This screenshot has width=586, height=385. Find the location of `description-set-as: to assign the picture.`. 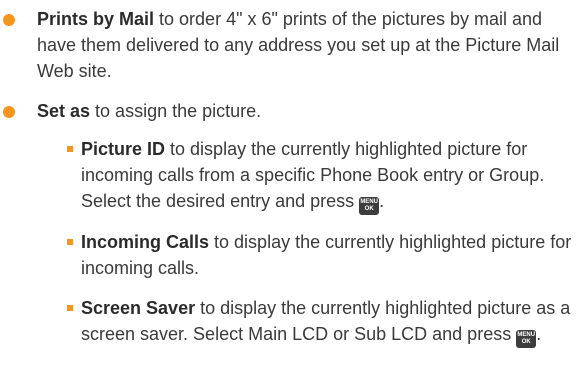

description-set-as: to assign the picture. is located at coordinates (176, 111).